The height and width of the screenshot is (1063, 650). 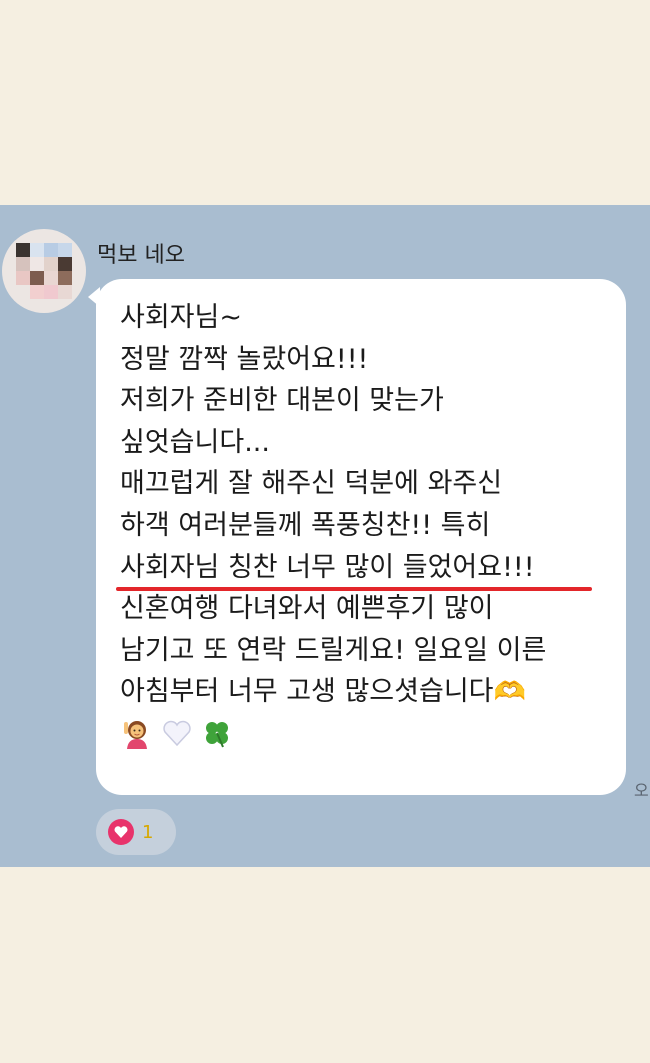 I want to click on avatar, so click(x=44, y=271).